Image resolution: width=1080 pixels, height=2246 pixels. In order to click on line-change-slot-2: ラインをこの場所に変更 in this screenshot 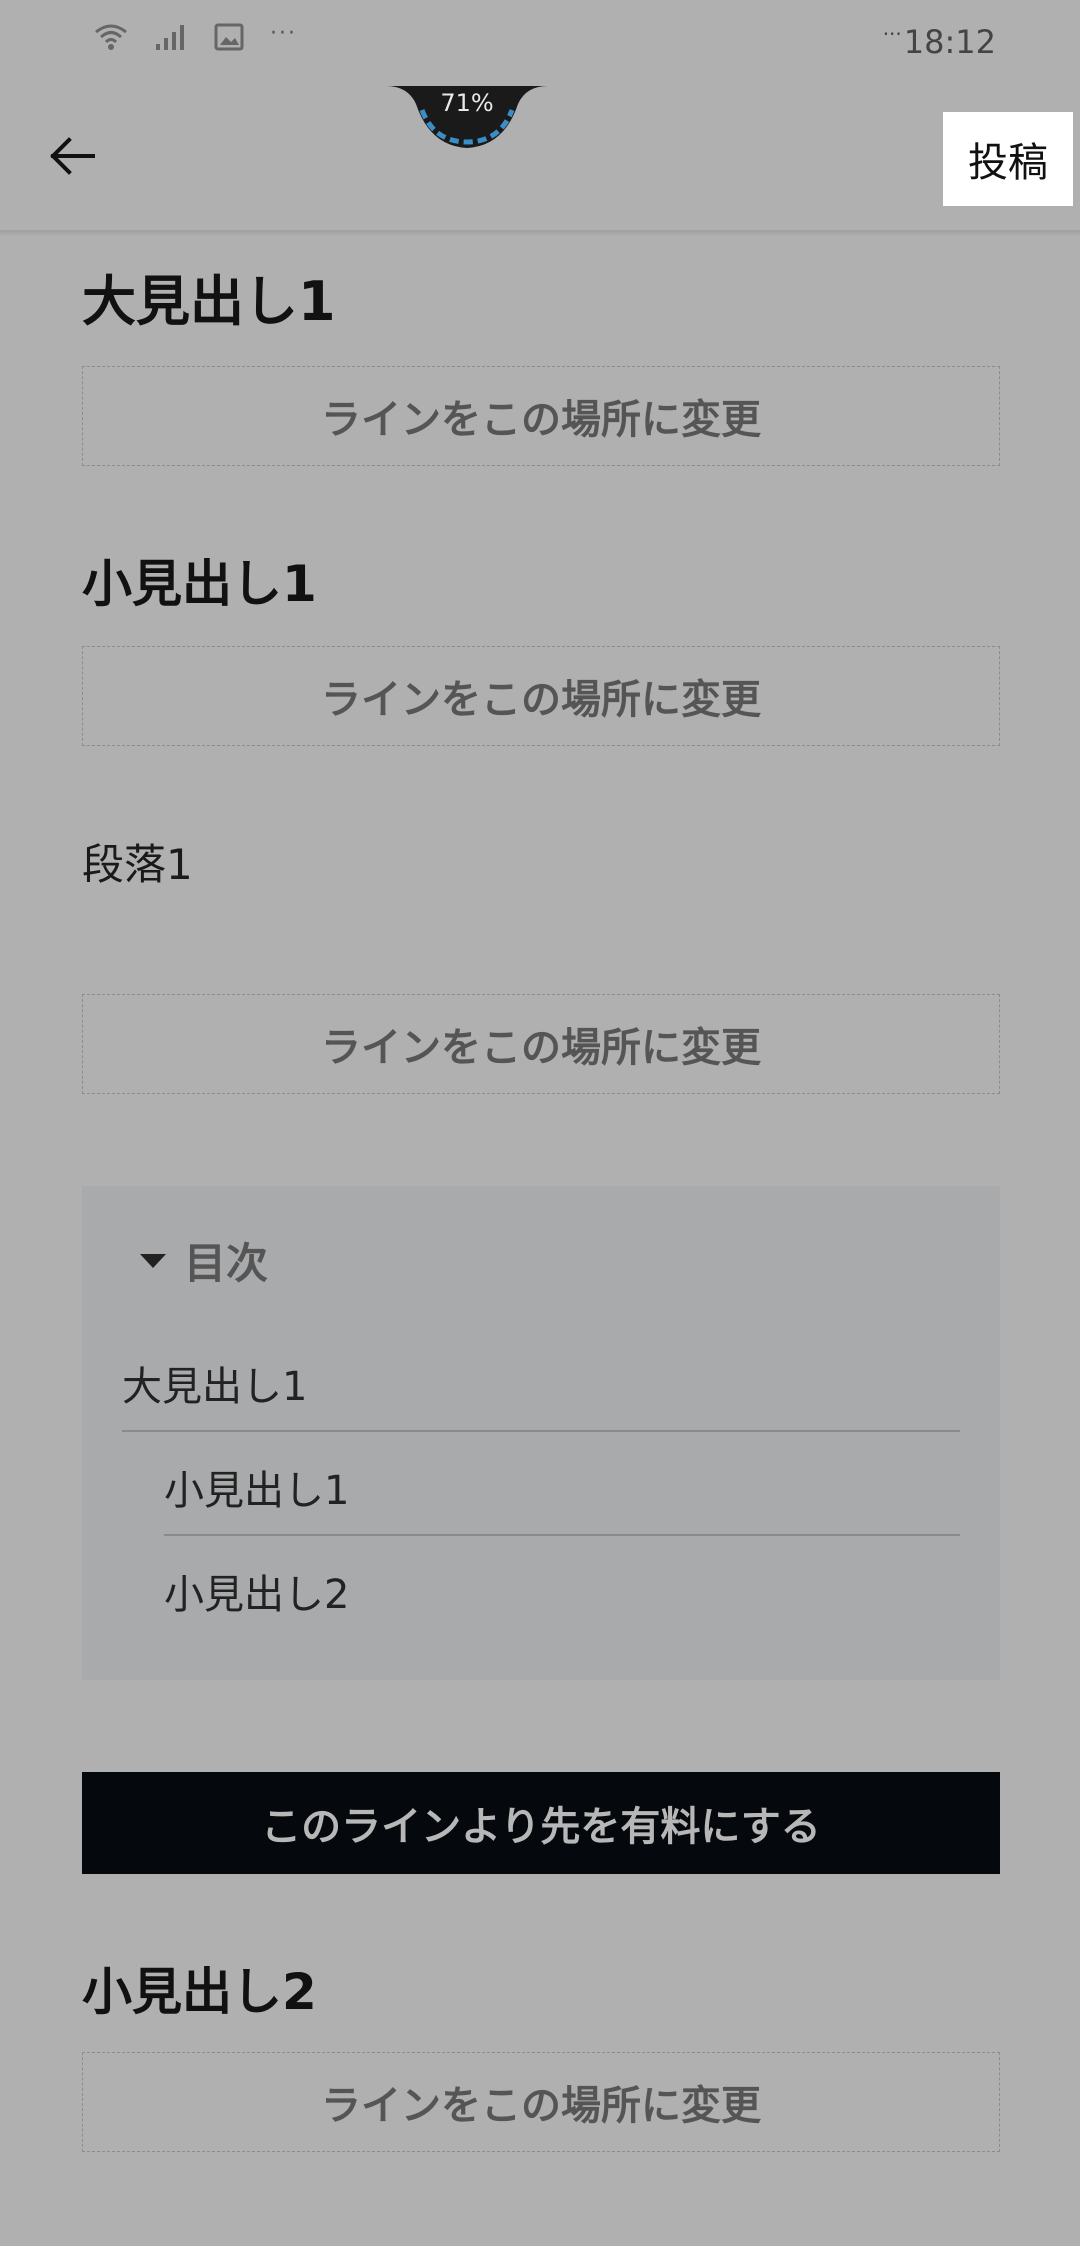, I will do `click(541, 696)`.